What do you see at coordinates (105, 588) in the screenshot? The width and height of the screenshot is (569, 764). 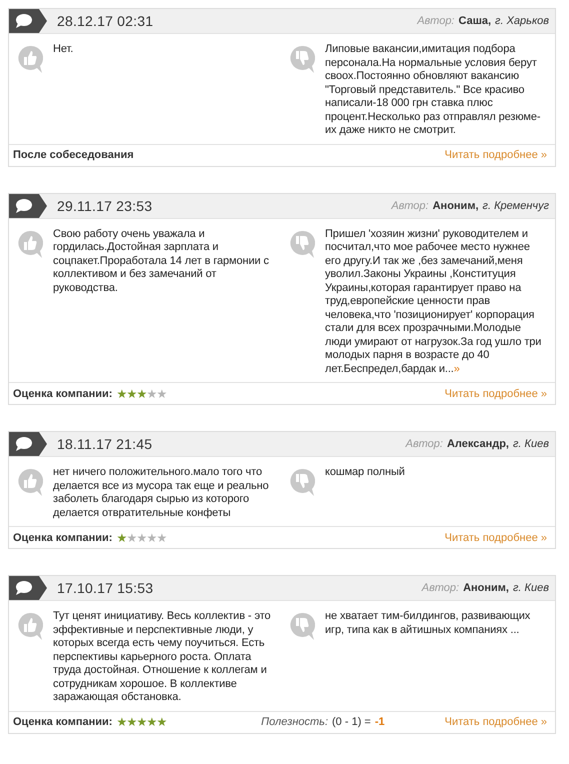 I see `review-date: 17.10.17 15:53` at bounding box center [105, 588].